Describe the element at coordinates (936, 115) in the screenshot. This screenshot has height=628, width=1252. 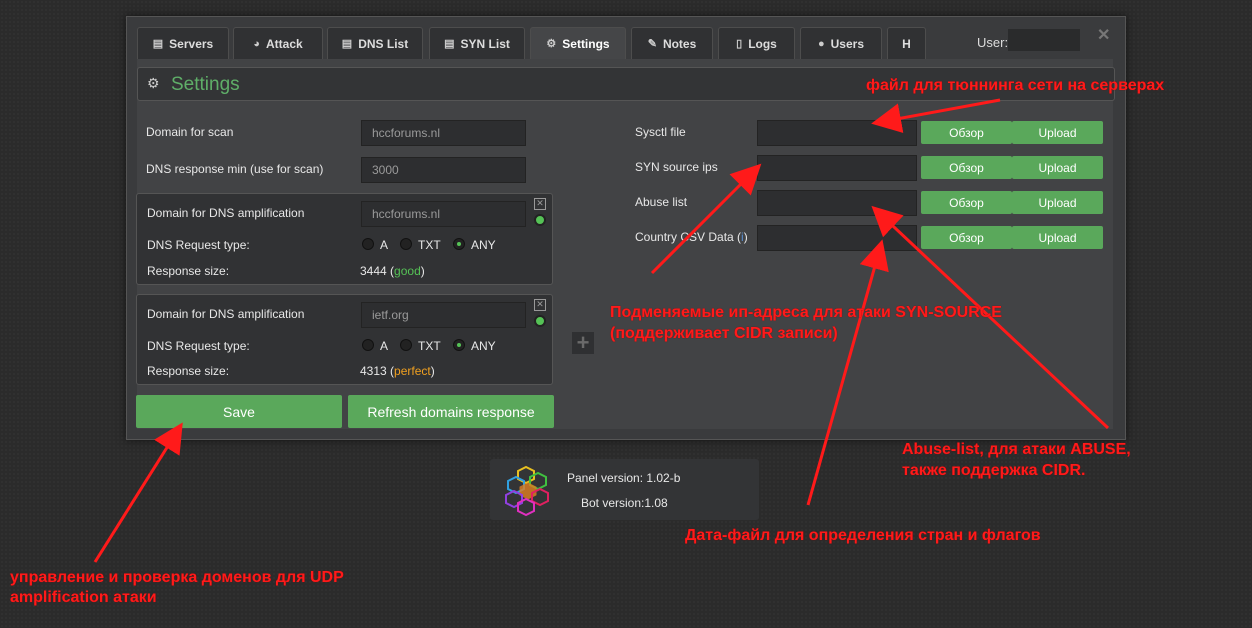
I see `arrow-sysctl` at that location.